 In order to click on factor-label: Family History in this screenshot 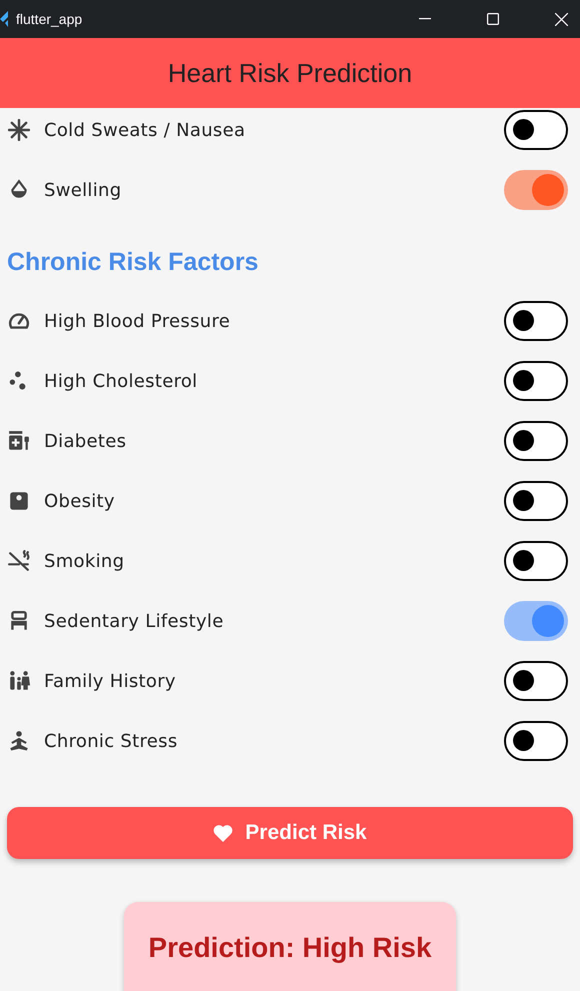, I will do `click(110, 681)`.